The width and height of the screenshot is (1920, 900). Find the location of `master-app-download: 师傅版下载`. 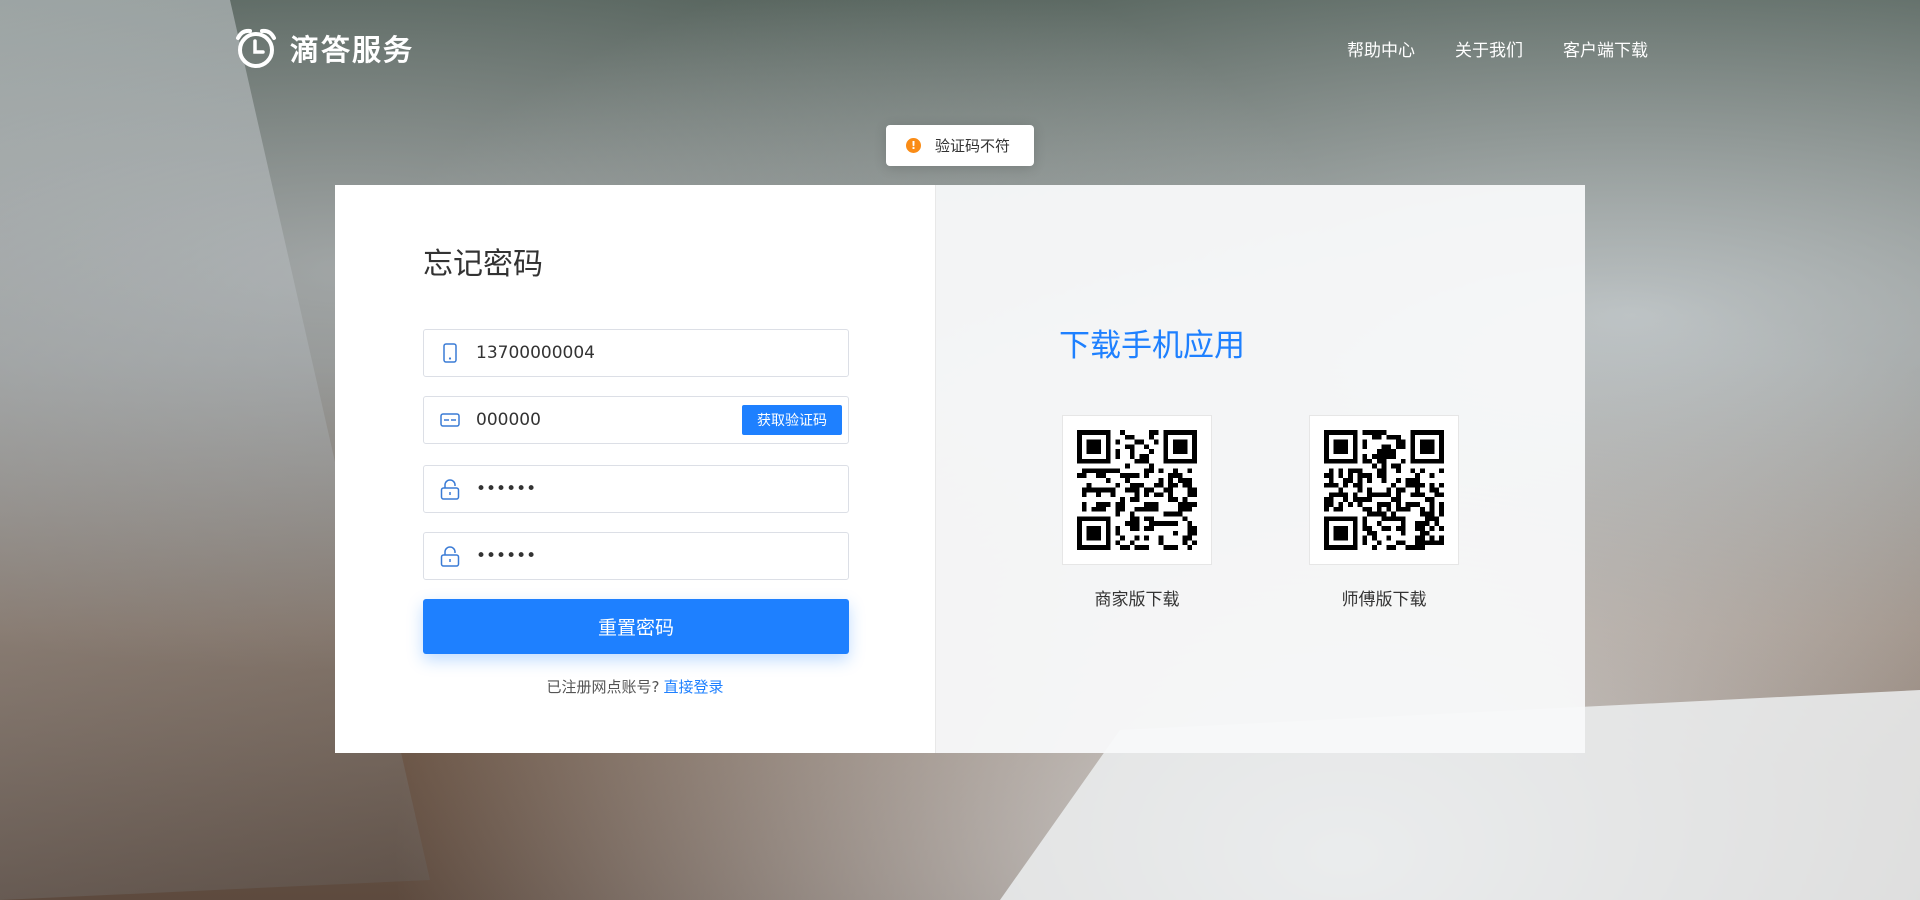

master-app-download: 师傅版下载 is located at coordinates (1384, 512).